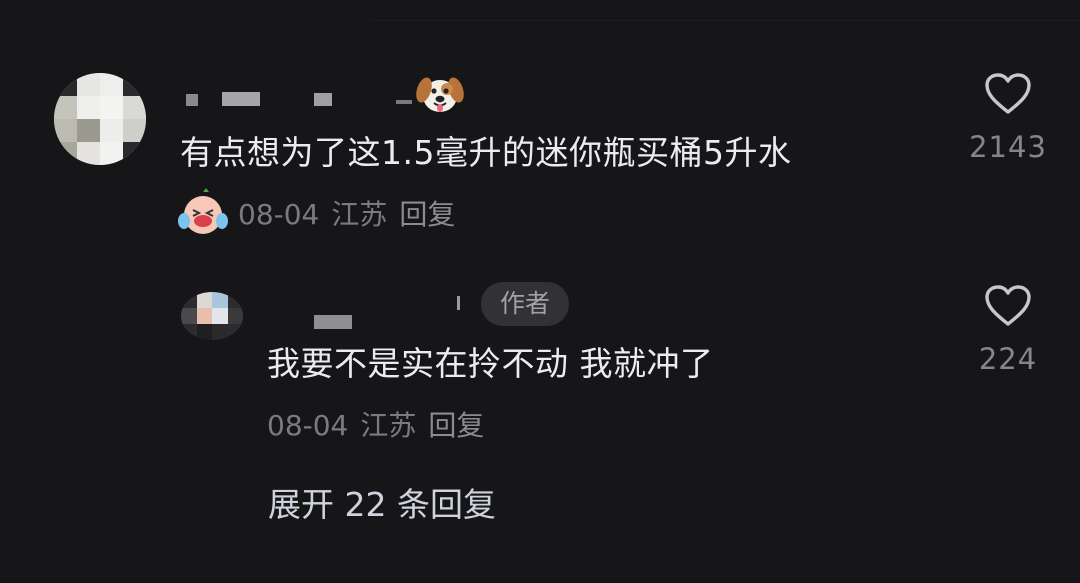  Describe the element at coordinates (1008, 147) in the screenshot. I see `like-count: 2143` at that location.